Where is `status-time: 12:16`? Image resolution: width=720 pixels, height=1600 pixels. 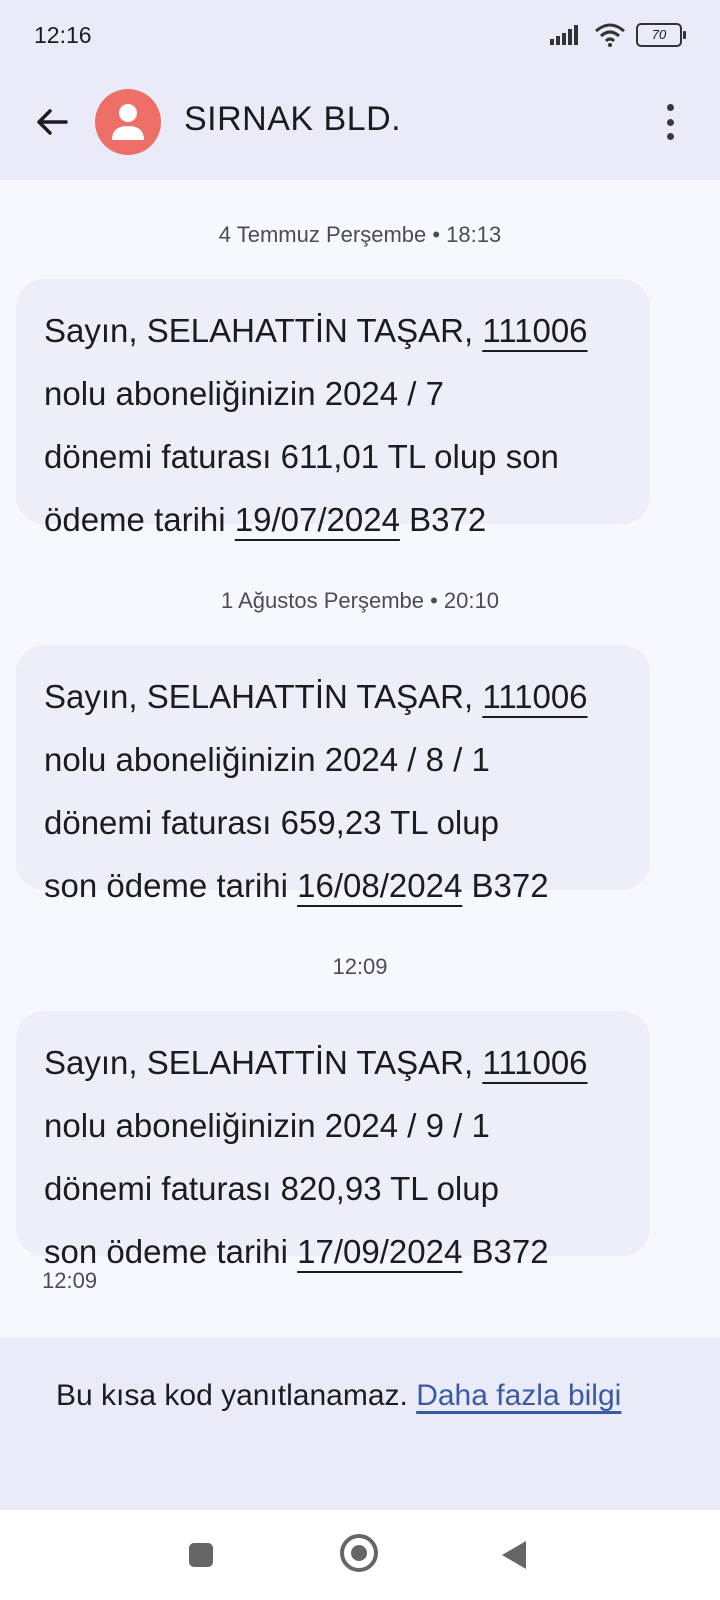
status-time: 12:16 is located at coordinates (63, 35).